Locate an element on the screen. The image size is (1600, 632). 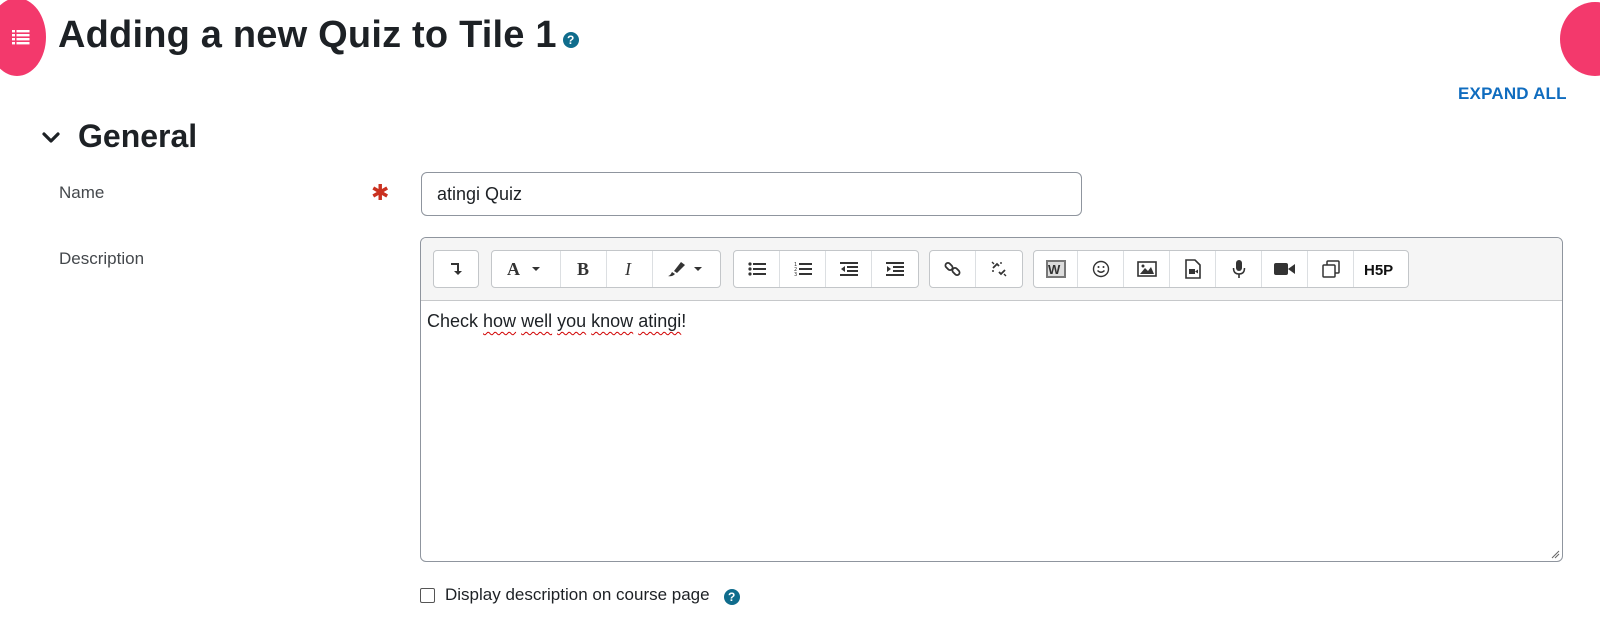
toolbar-group-links is located at coordinates (976, 269).